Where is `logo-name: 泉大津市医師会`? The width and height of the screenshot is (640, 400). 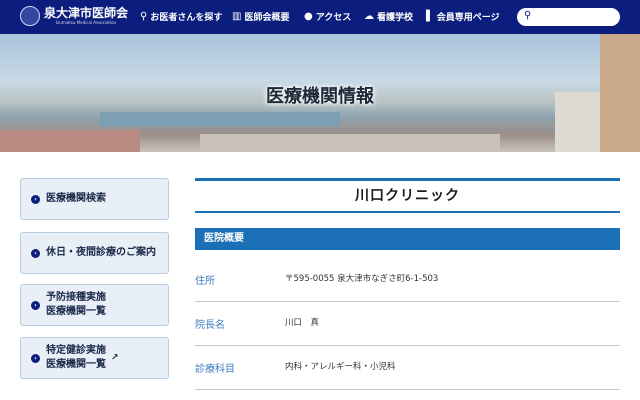
logo-name: 泉大津市医師会 is located at coordinates (86, 13).